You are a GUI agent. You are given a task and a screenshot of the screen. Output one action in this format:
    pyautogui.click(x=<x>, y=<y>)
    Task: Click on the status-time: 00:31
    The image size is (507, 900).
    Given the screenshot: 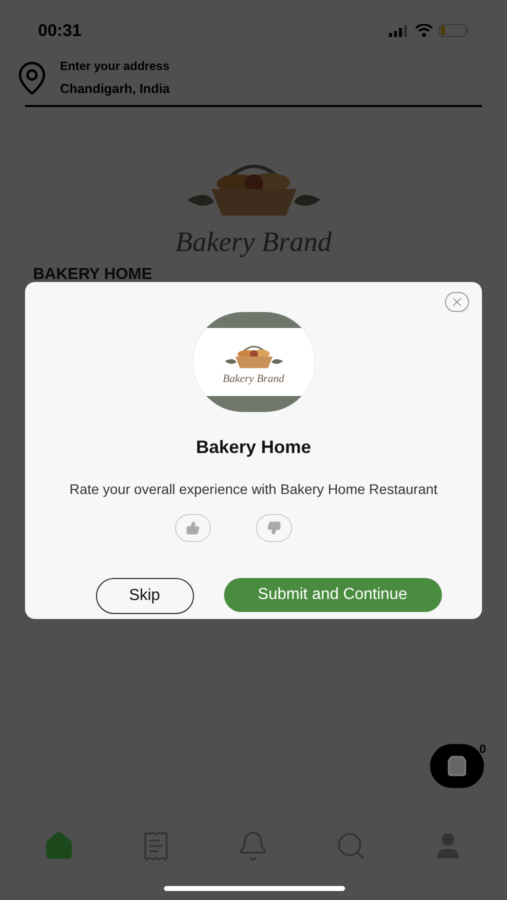 What is the action you would take?
    pyautogui.click(x=60, y=31)
    